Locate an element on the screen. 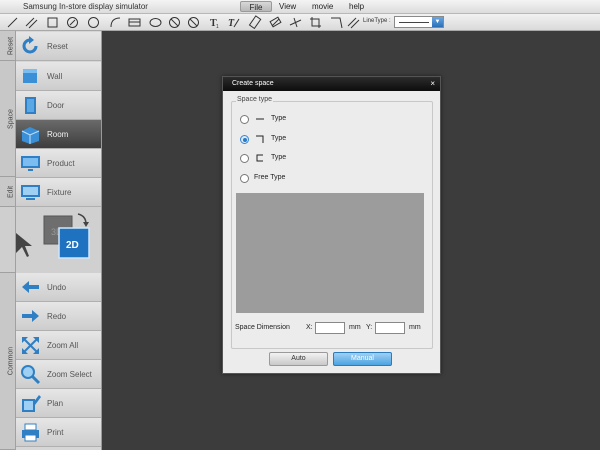 Image resolution: width=600 pixels, height=450 pixels. split-line-tool-icon is located at coordinates (295, 22).